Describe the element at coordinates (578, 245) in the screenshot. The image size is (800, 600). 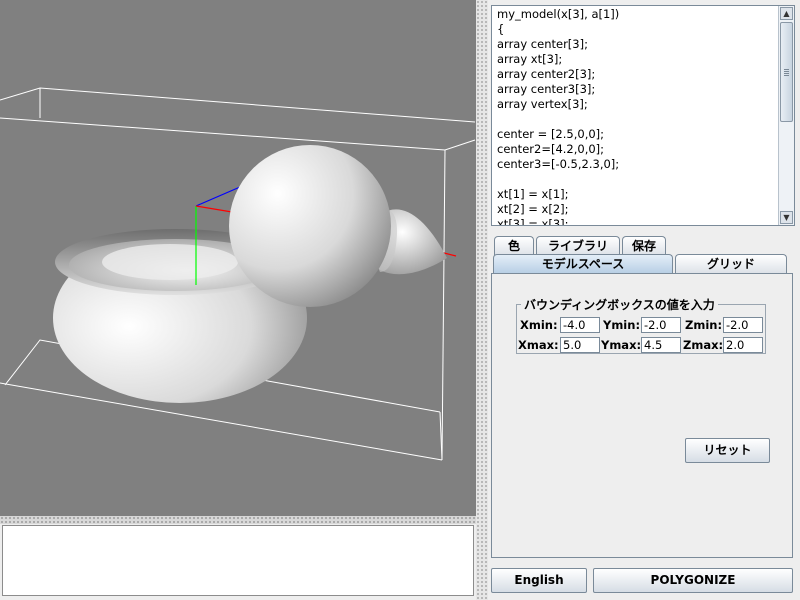
I see `tab-library: ライブラリ` at that location.